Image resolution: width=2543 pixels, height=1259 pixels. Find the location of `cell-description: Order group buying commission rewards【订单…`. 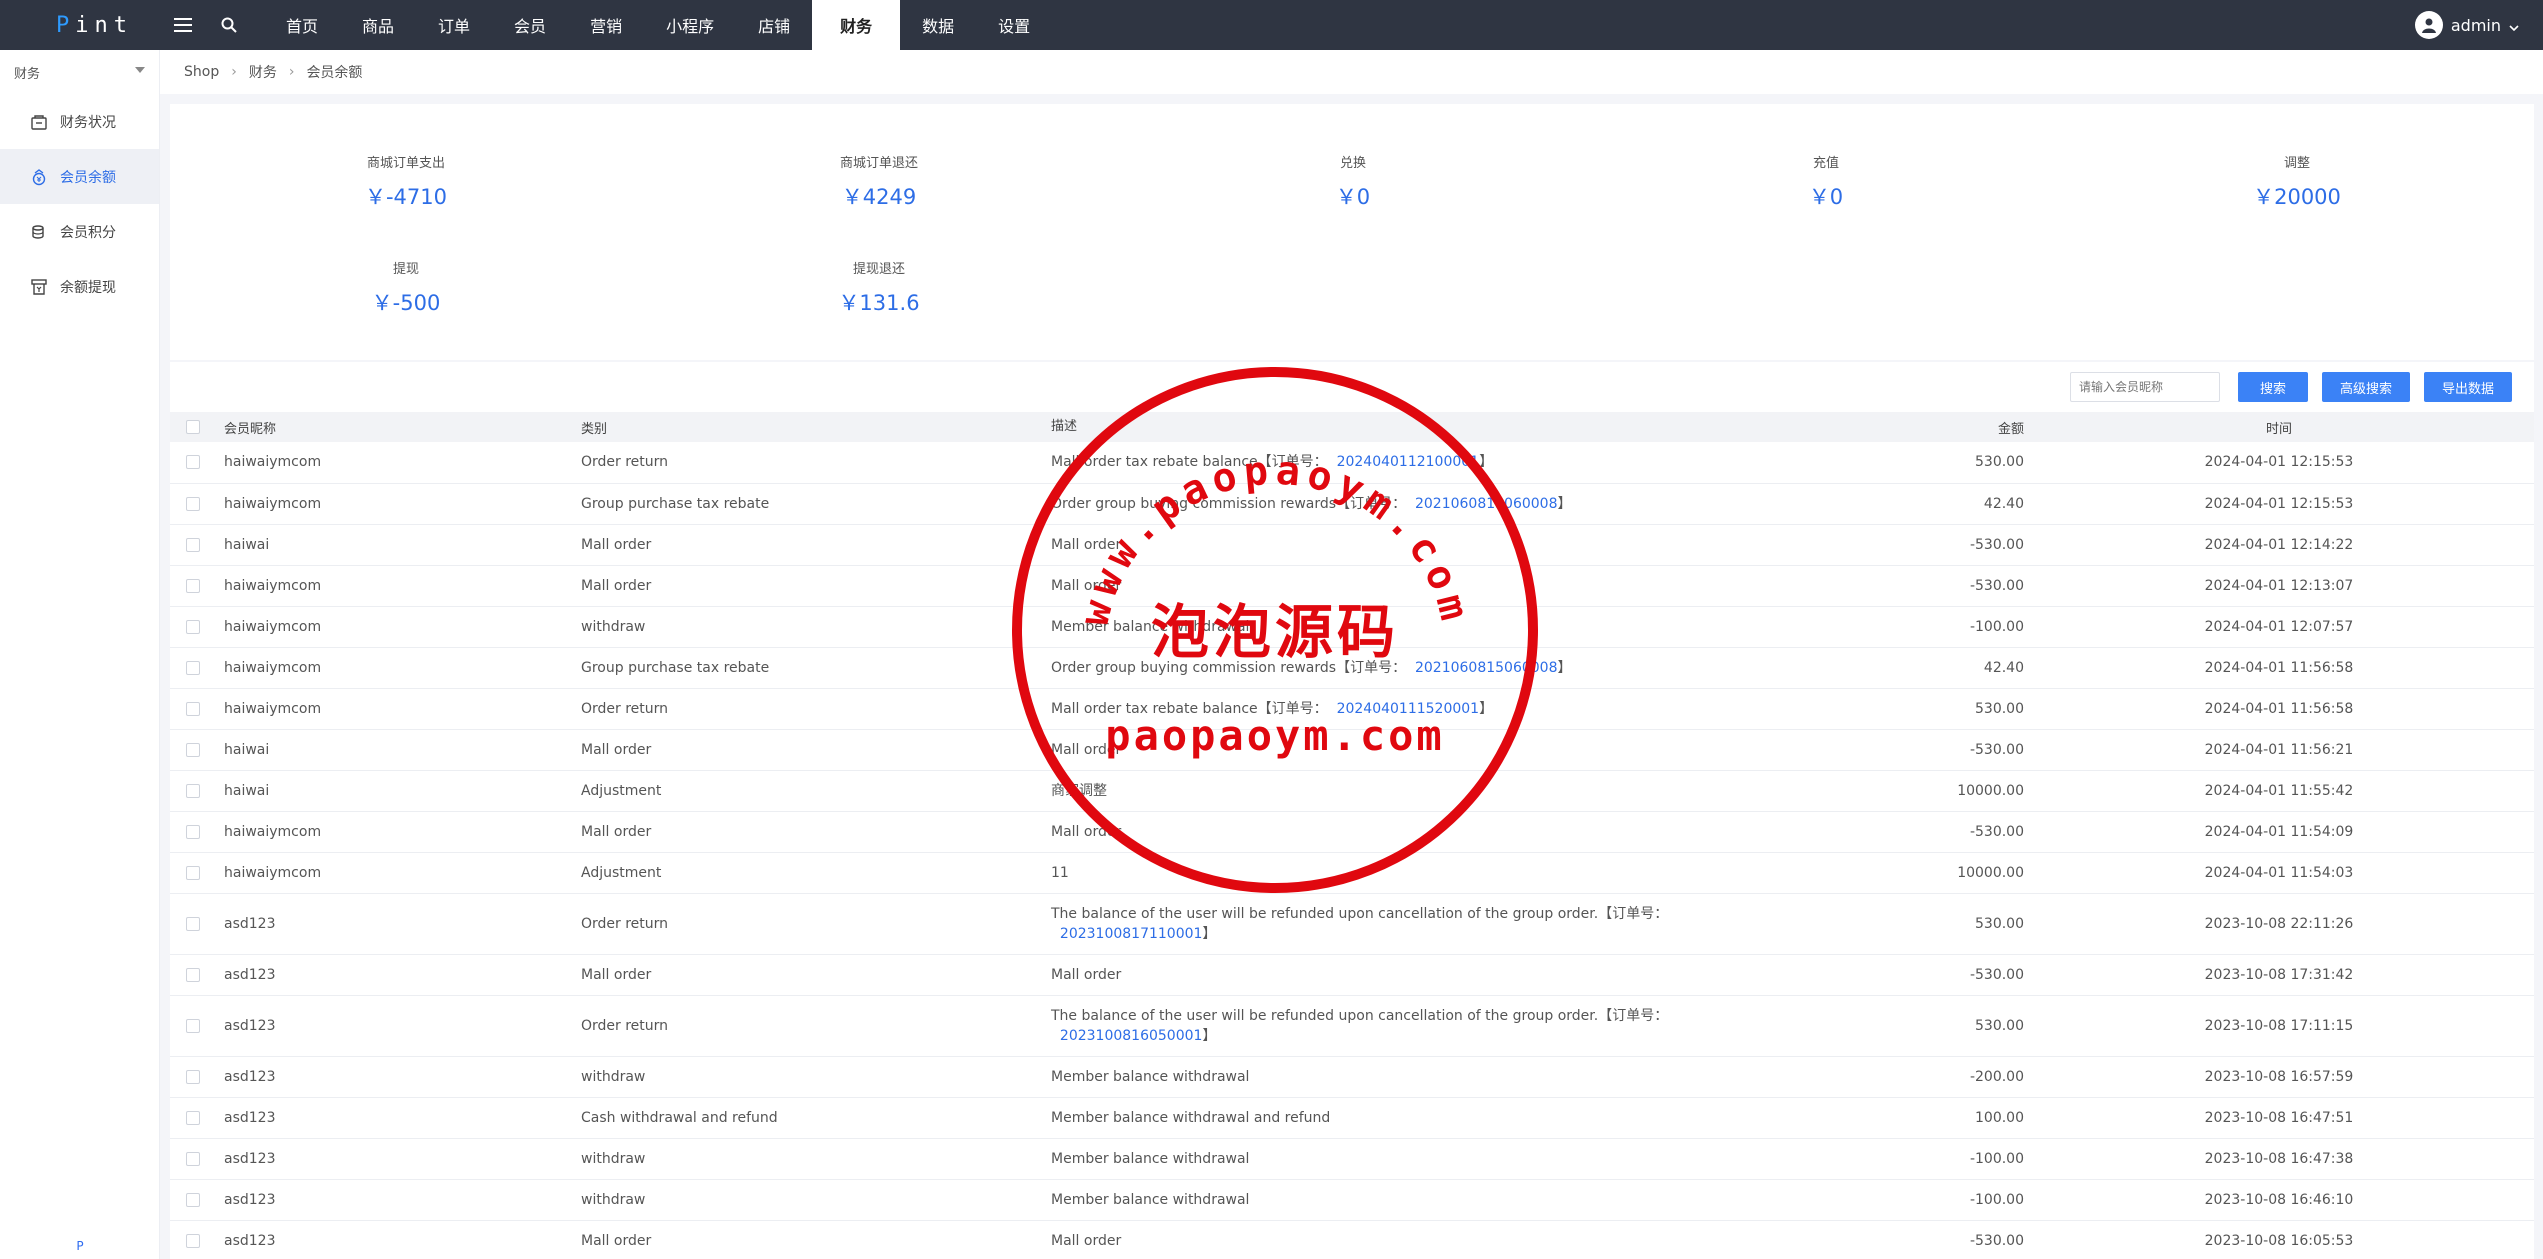

cell-description: Order group buying commission rewards【订单… is located at coordinates (1431, 668).